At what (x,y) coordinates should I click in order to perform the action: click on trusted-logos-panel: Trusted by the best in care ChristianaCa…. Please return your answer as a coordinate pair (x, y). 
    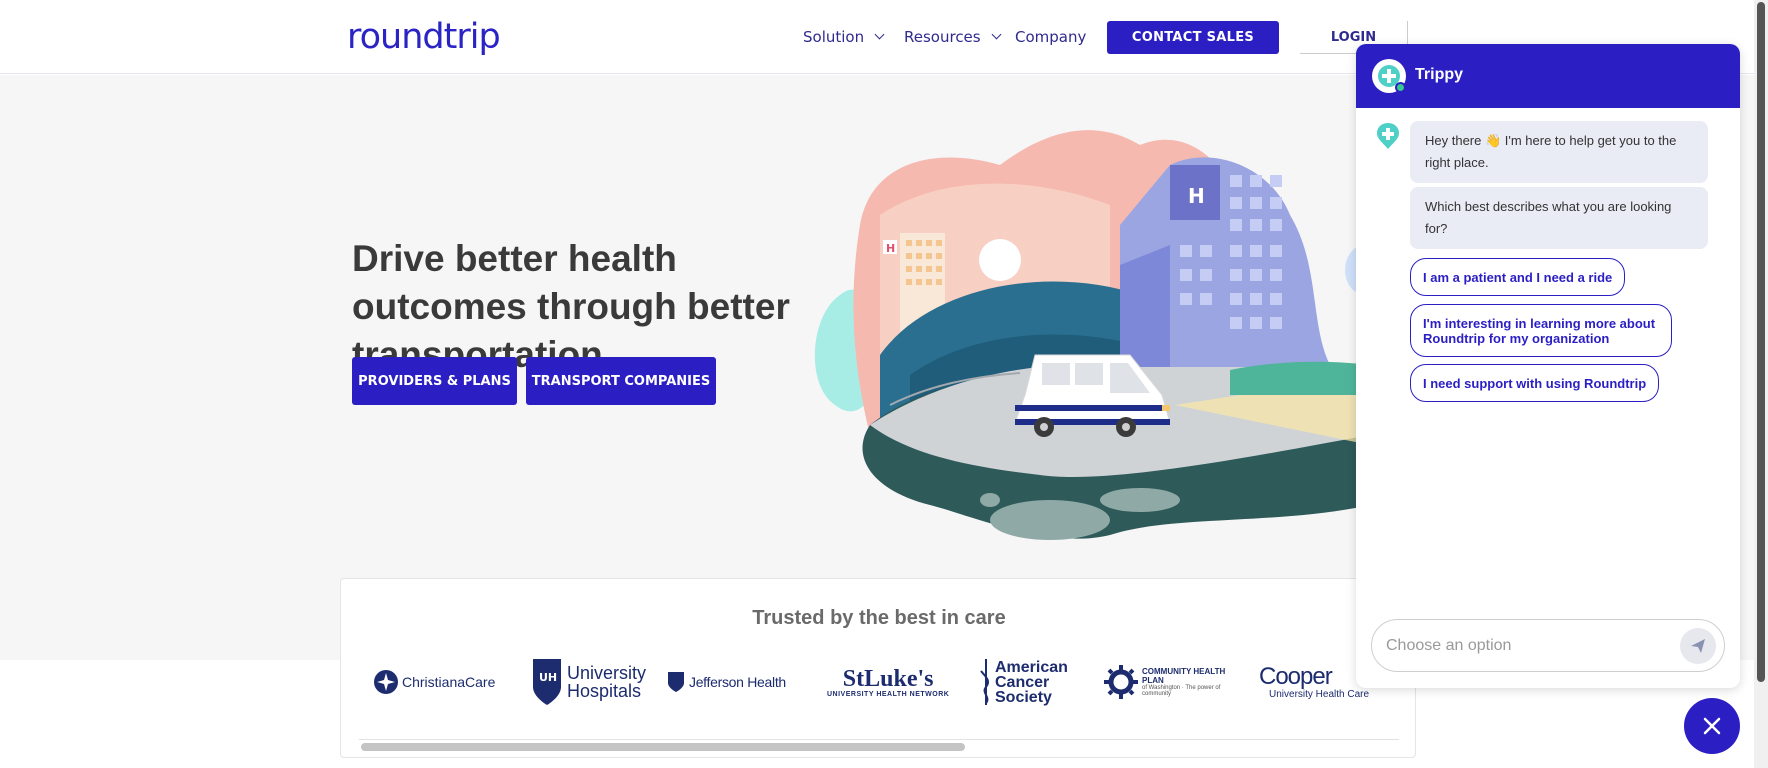
    Looking at the image, I should click on (878, 668).